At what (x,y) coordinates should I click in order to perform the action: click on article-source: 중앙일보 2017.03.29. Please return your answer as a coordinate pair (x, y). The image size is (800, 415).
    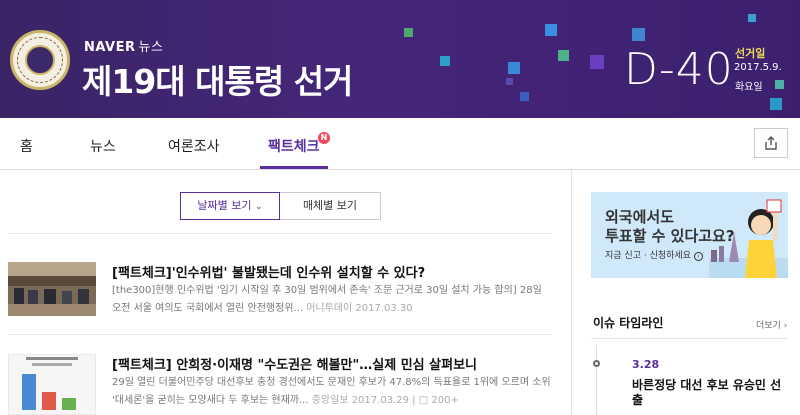
    Looking at the image, I should click on (360, 400).